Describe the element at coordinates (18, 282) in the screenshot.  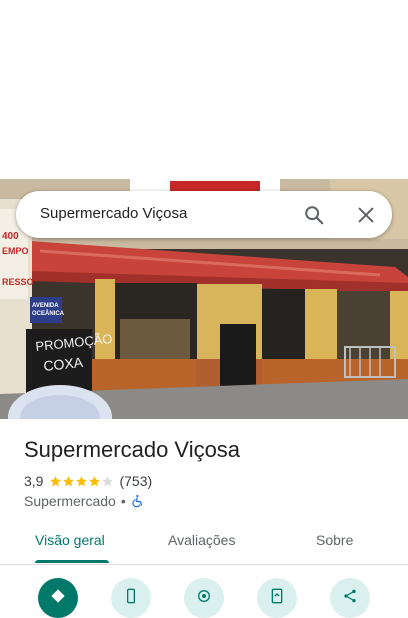
I see `svg-text: RESSO` at that location.